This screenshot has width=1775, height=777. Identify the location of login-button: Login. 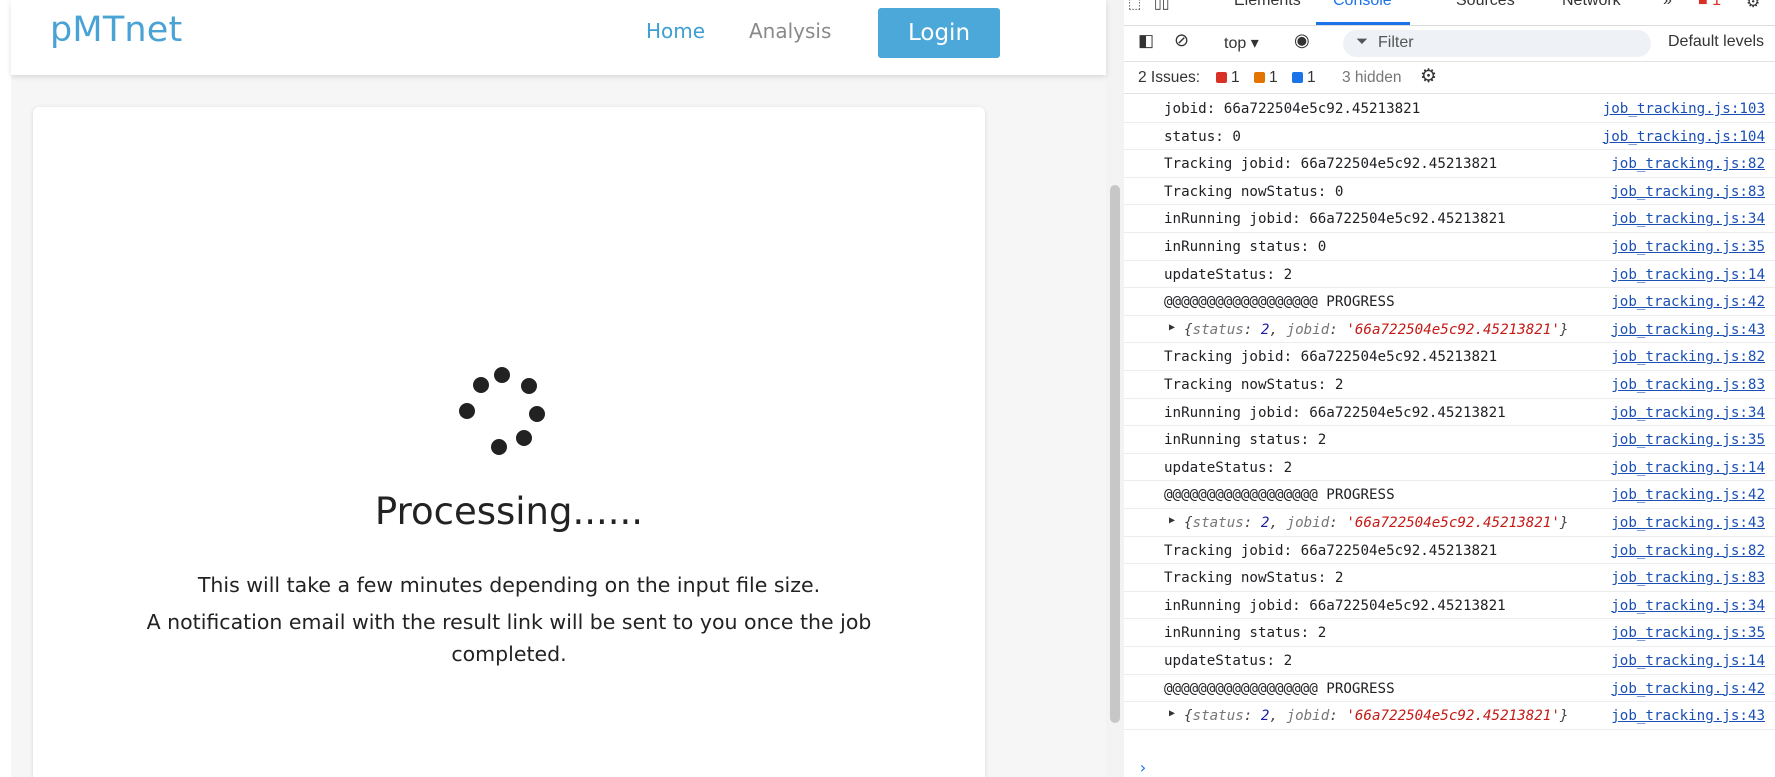
(939, 33).